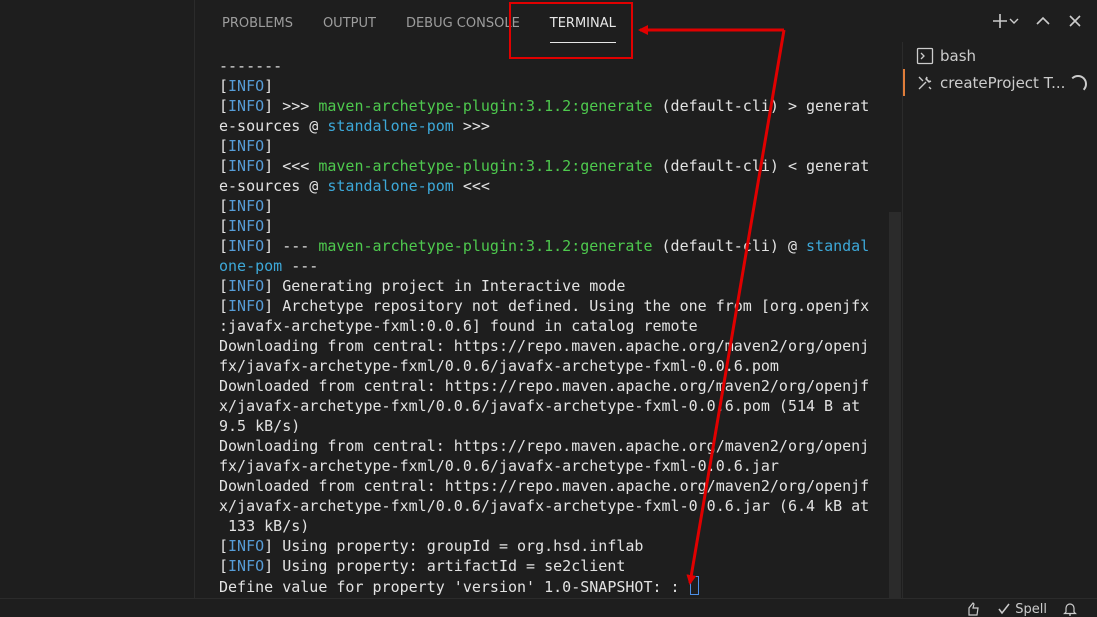 The height and width of the screenshot is (617, 1097). What do you see at coordinates (445, 566) in the screenshot?
I see `terminal-text: ] Using property: artifactId = se2client` at bounding box center [445, 566].